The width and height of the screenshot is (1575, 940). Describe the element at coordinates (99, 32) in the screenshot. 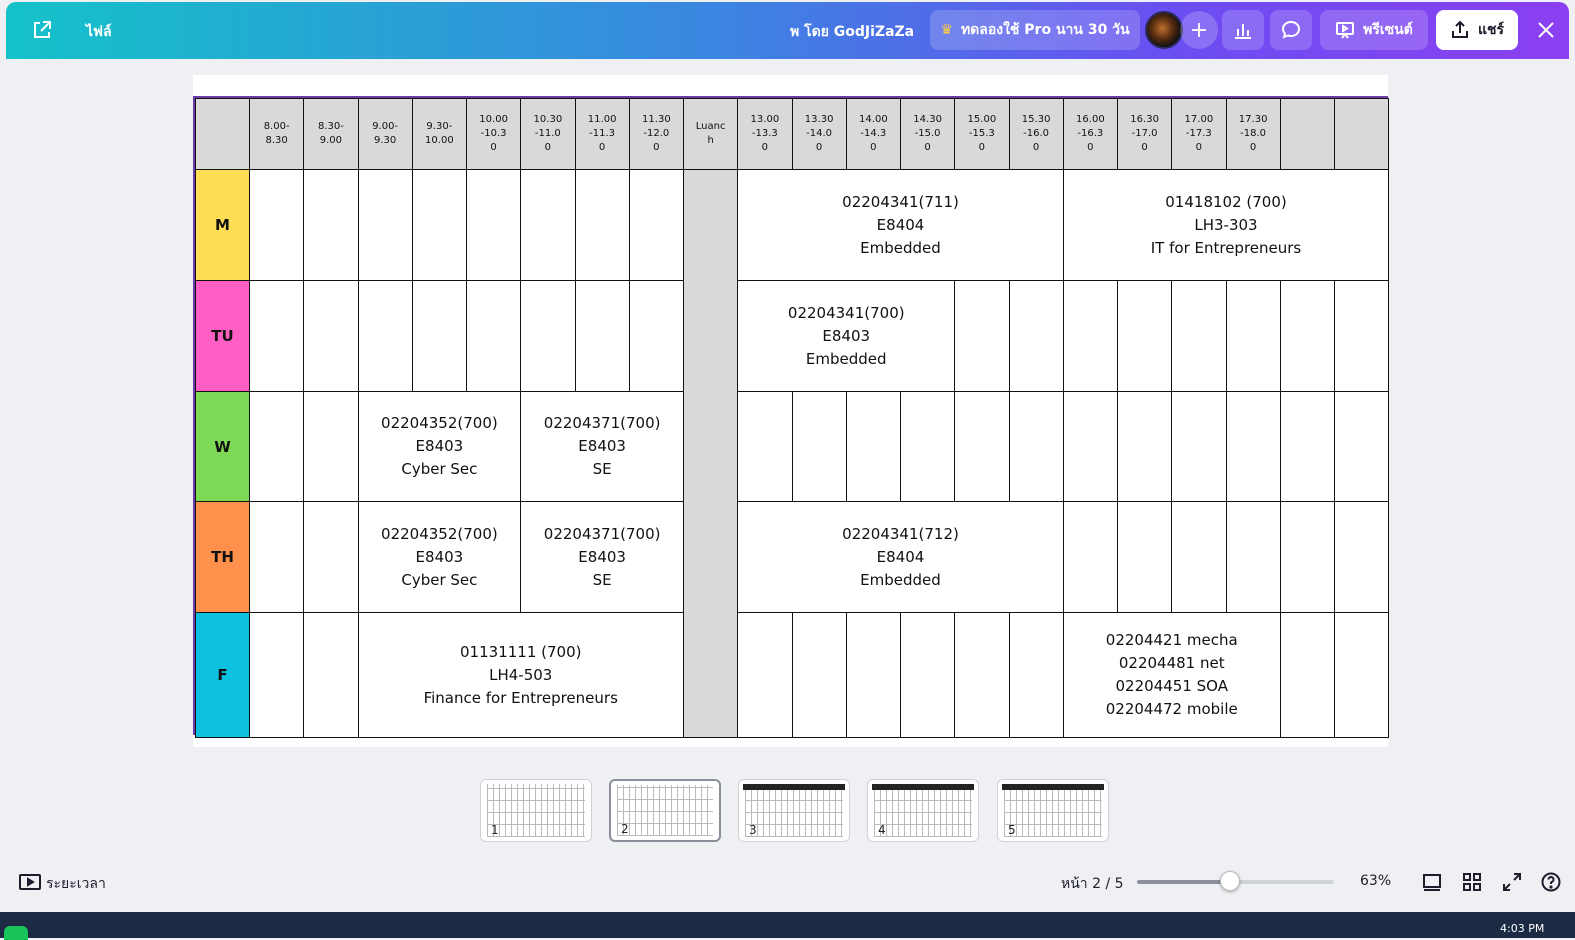

I see `file-menu: ไฟล์` at that location.